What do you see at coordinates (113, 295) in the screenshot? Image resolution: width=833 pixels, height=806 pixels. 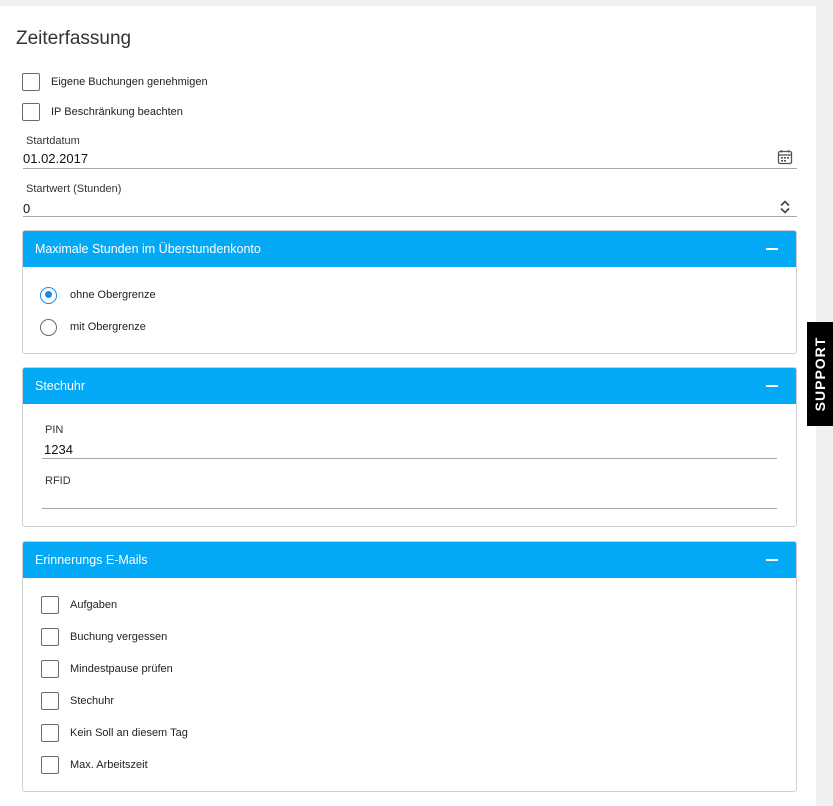 I see `radio-label: ohne Obergrenze` at bounding box center [113, 295].